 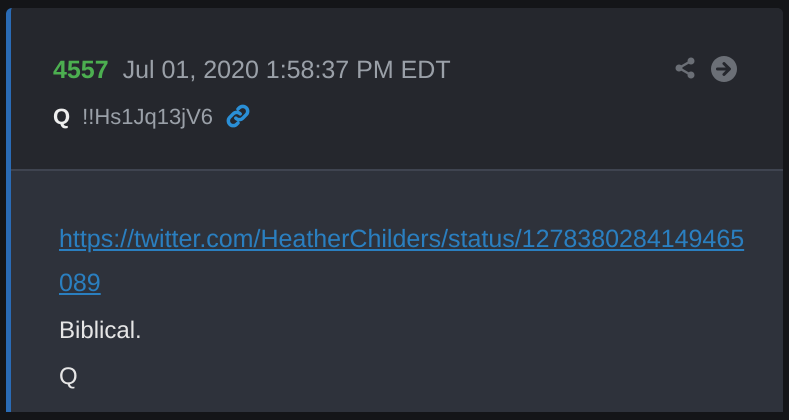 I want to click on post-date: Jul 01, 2020 1:58:37 PM EDT, so click(x=286, y=70).